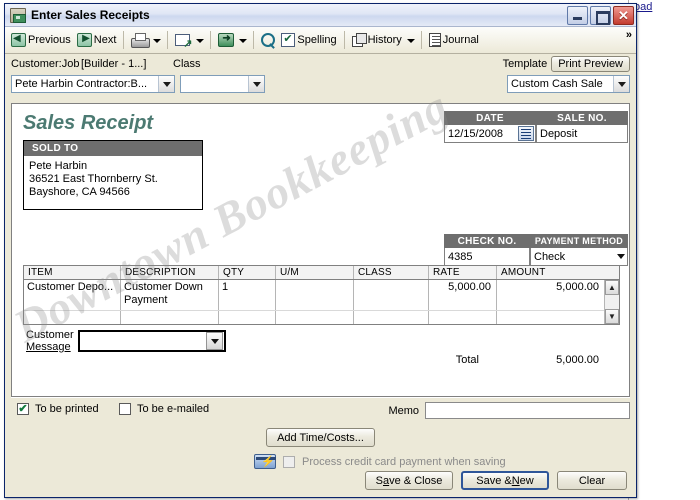 The width and height of the screenshot is (700, 500). I want to click on history-button: History, so click(377, 40).